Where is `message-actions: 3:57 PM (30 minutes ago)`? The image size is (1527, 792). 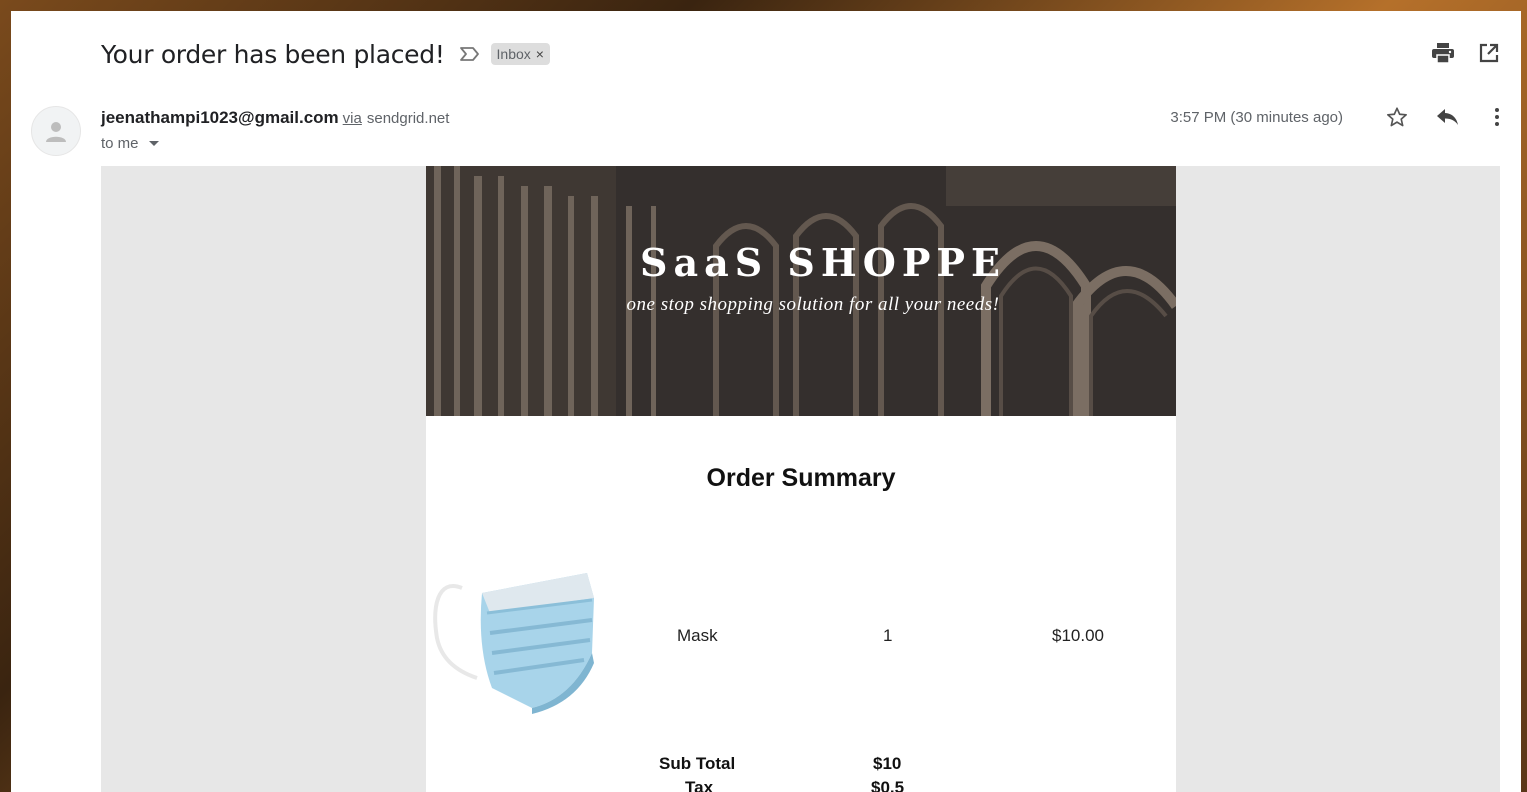 message-actions: 3:57 PM (30 minutes ago) is located at coordinates (1339, 117).